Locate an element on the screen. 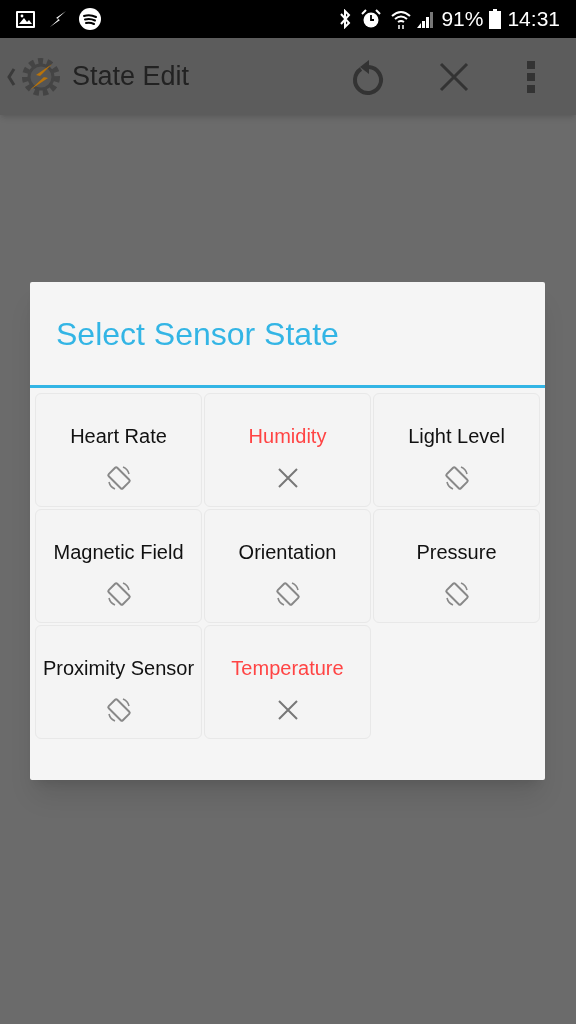 The width and height of the screenshot is (576, 1024). sensor-label: Light Level is located at coordinates (456, 436).